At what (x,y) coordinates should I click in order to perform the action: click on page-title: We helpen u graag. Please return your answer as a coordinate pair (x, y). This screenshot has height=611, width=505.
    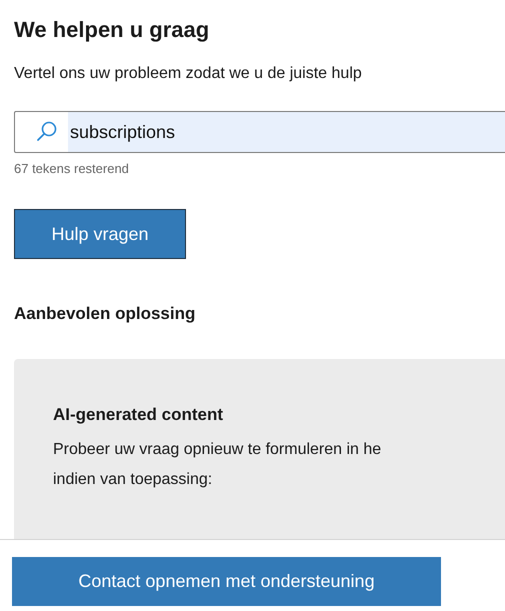
    Looking at the image, I should click on (112, 30).